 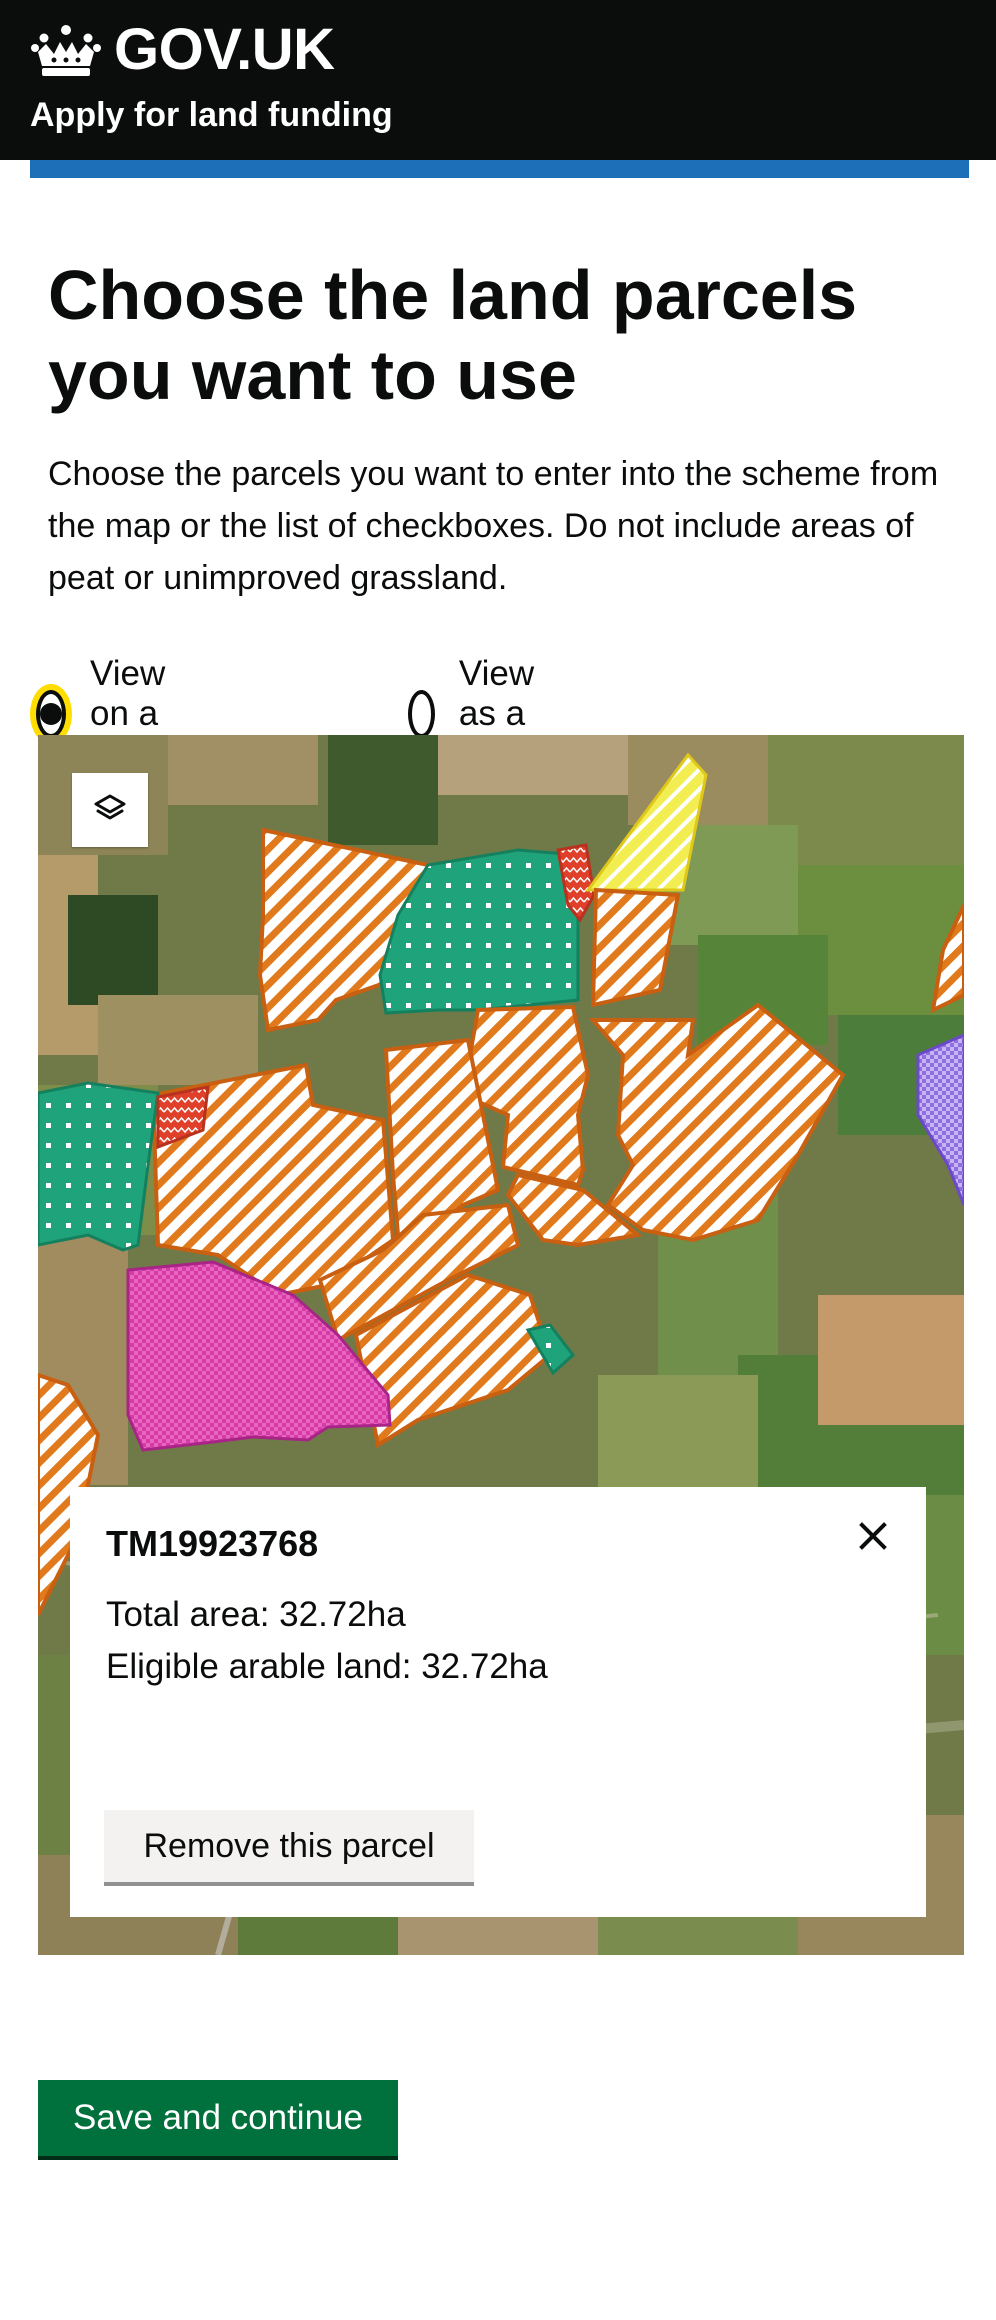 I want to click on site-header: GOV.UK Apply for land funding, so click(x=498, y=80).